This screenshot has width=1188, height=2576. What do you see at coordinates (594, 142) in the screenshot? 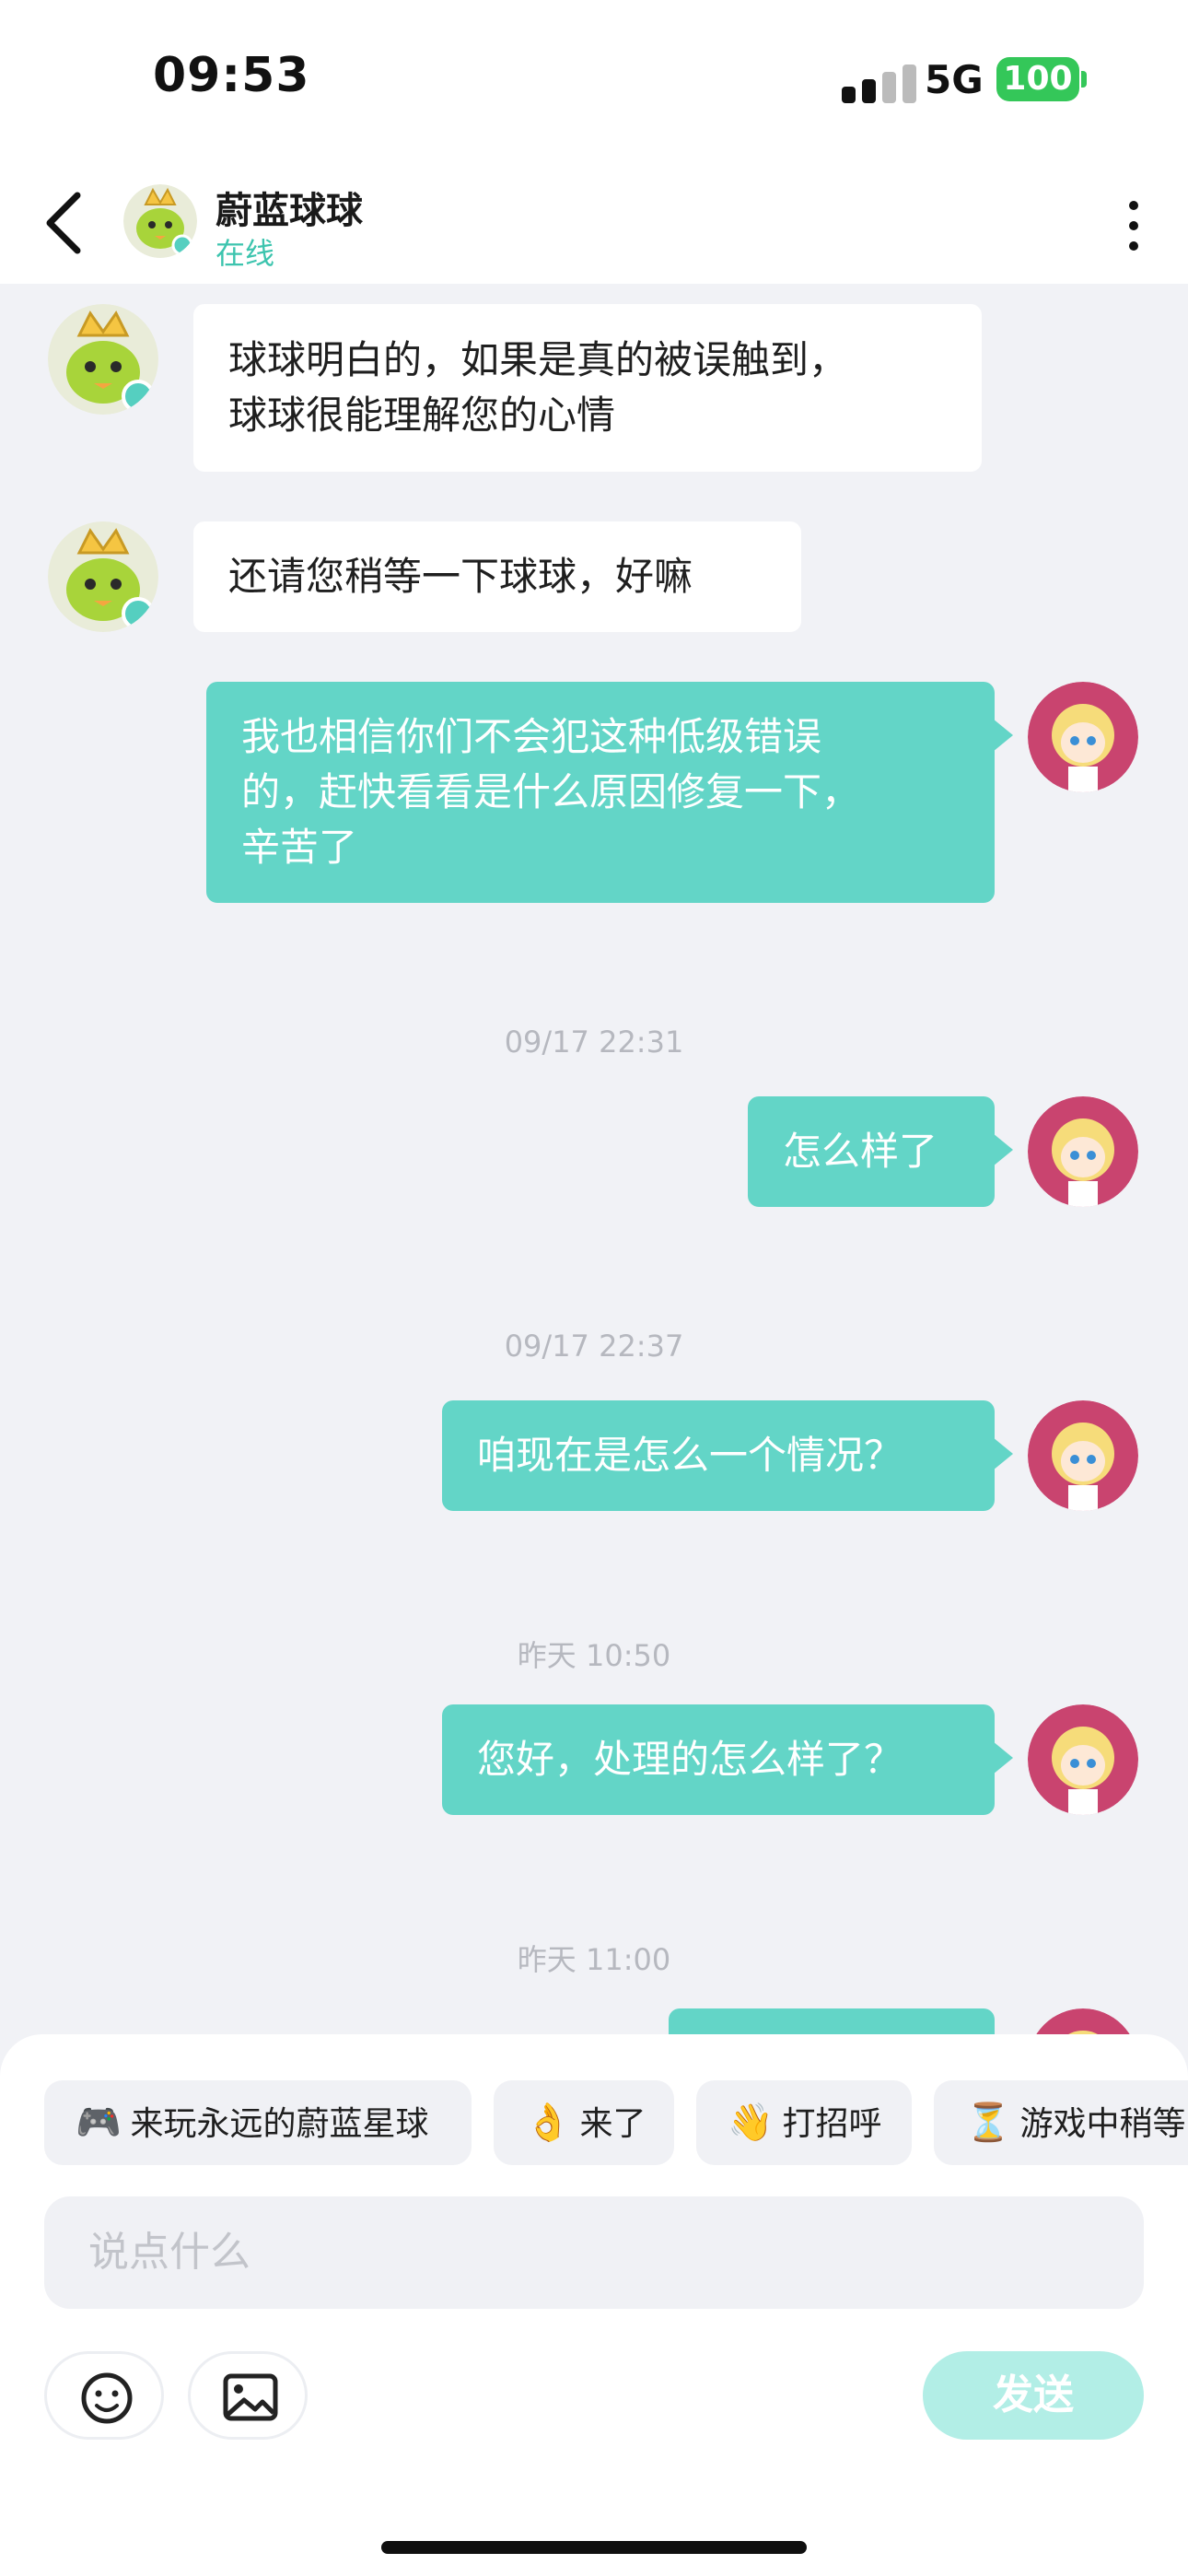
I see `top-bar: 09:53 5G 100 蔚蓝球球 在线` at bounding box center [594, 142].